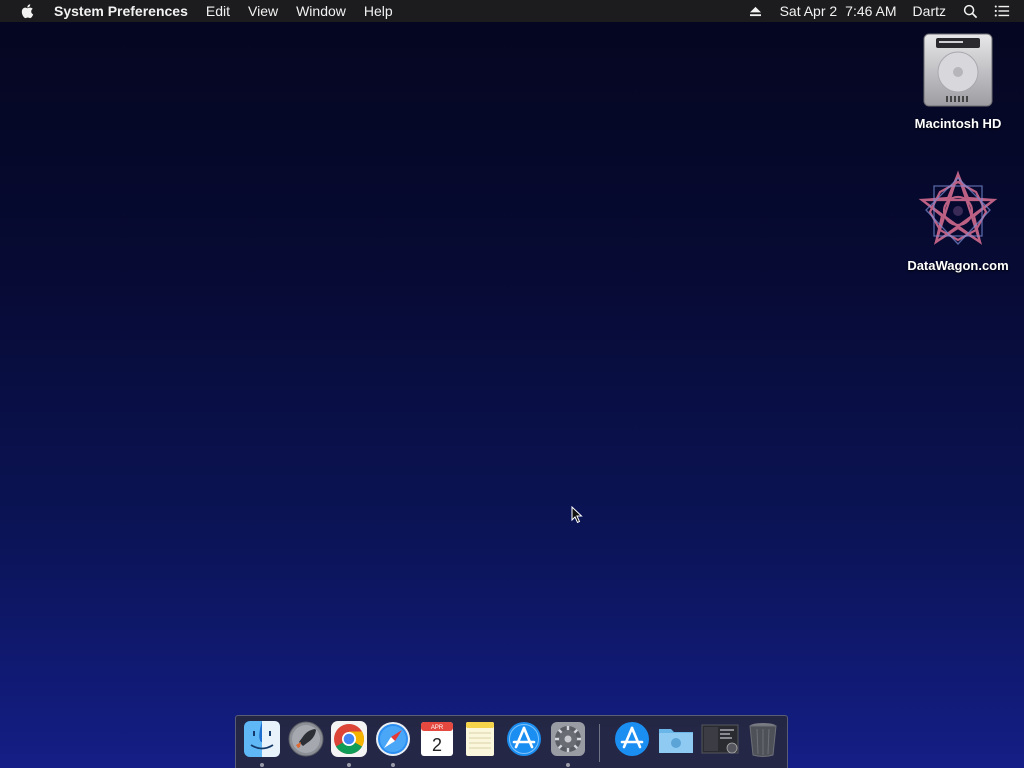 Image resolution: width=1024 pixels, height=768 pixels. What do you see at coordinates (720, 739) in the screenshot?
I see `screenshot-thumbnail-icon` at bounding box center [720, 739].